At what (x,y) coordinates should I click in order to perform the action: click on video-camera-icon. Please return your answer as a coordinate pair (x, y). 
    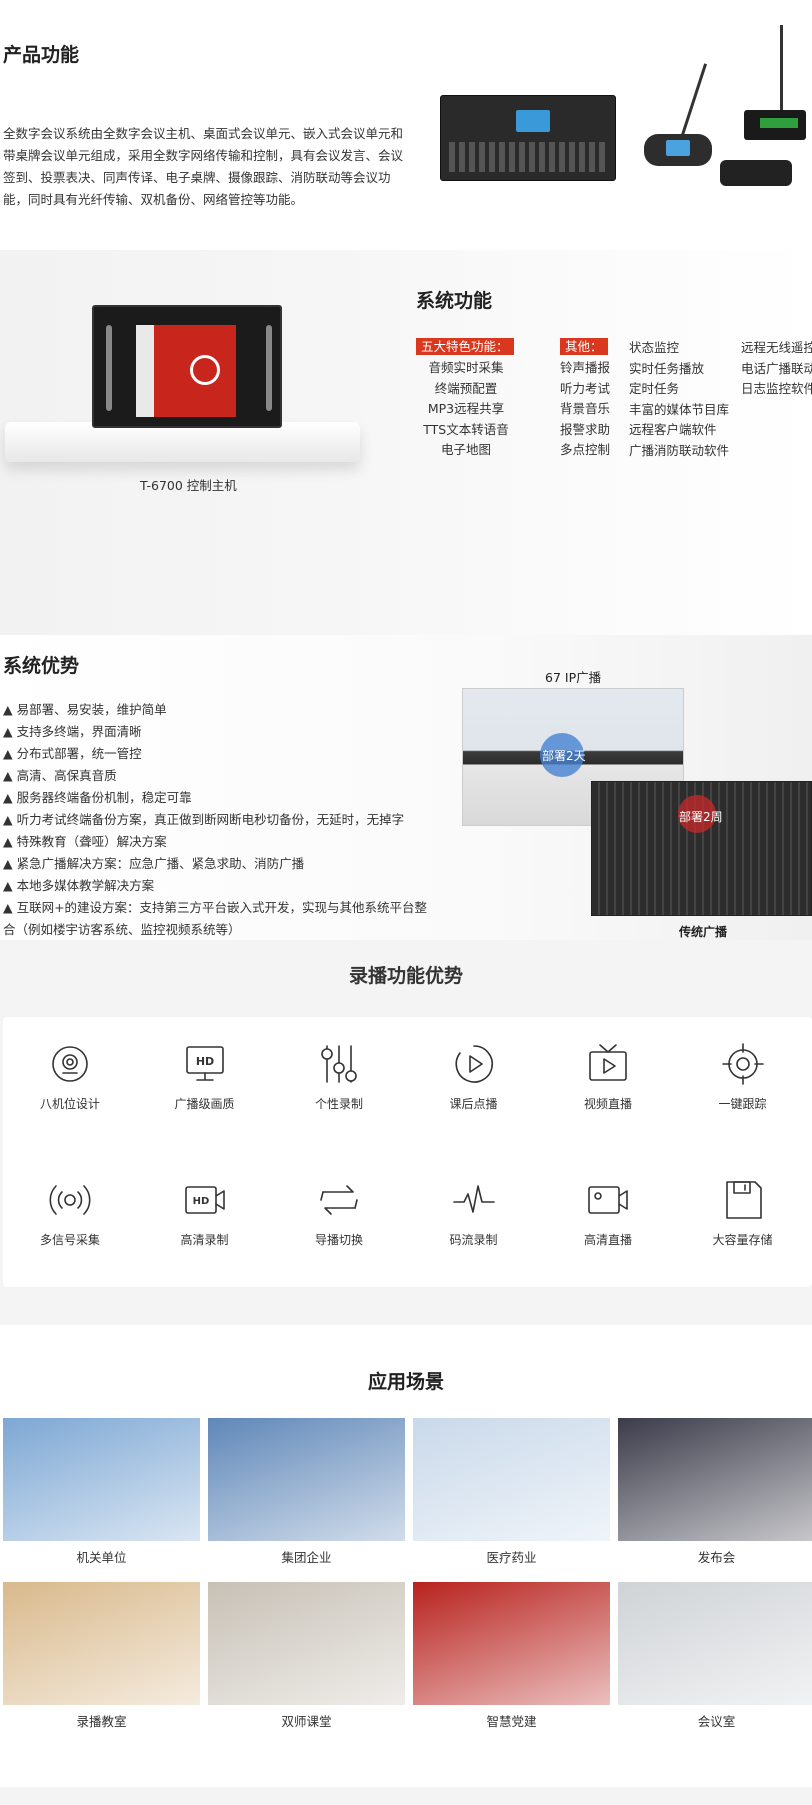
    Looking at the image, I should click on (608, 1200).